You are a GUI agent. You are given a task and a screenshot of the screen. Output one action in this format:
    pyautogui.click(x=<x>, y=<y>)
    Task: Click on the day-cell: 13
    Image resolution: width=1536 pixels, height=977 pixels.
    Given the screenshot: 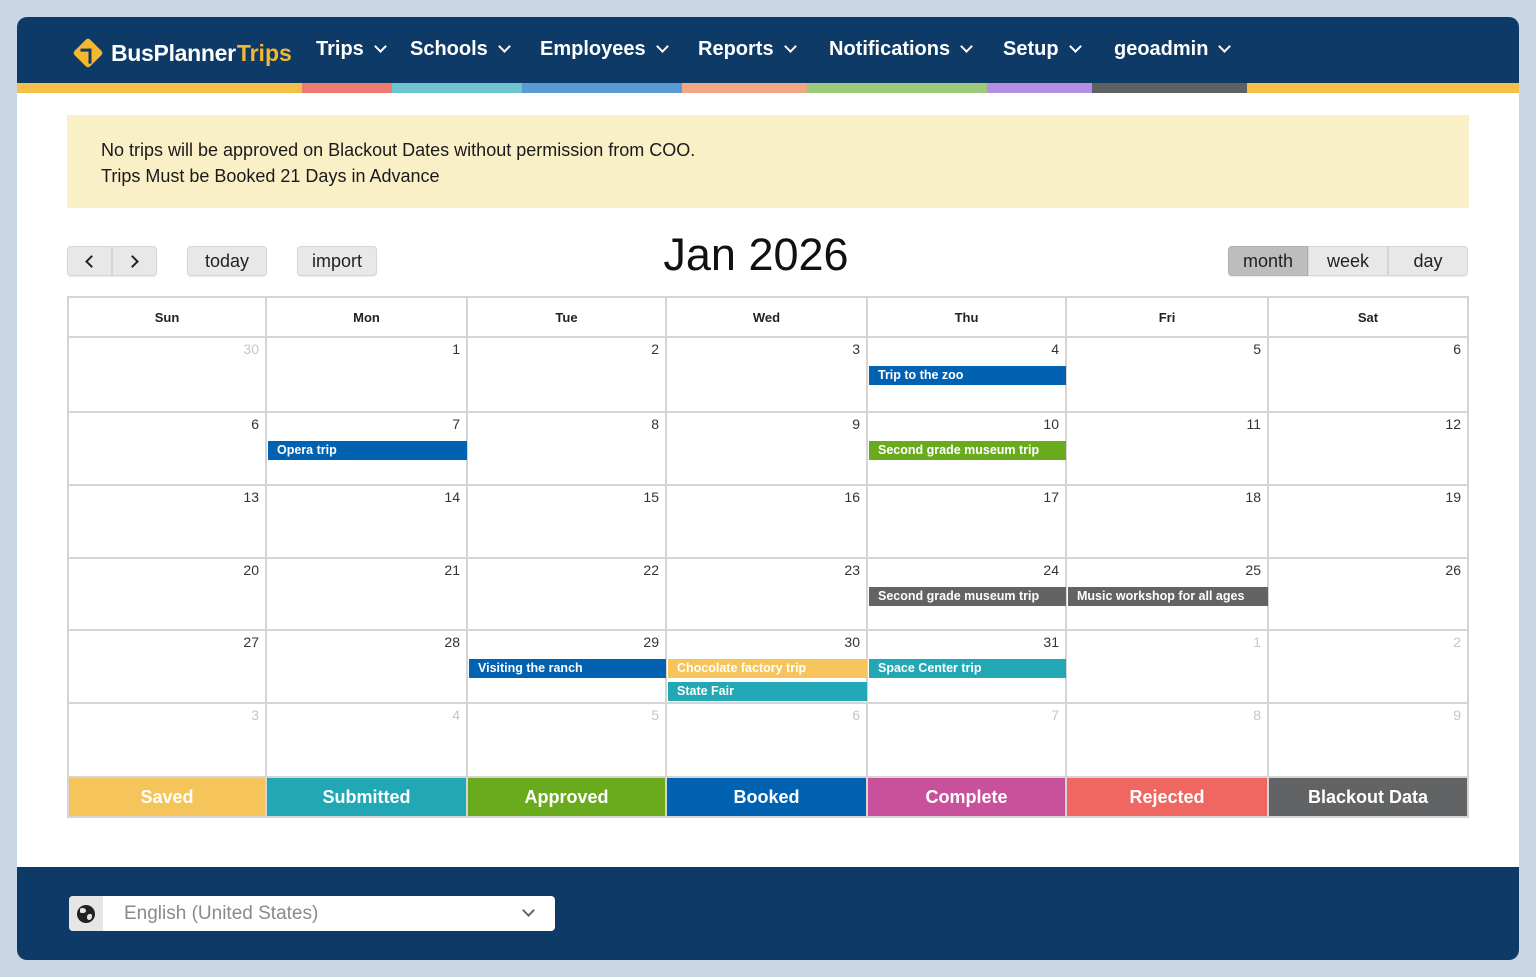 What is the action you would take?
    pyautogui.click(x=168, y=522)
    